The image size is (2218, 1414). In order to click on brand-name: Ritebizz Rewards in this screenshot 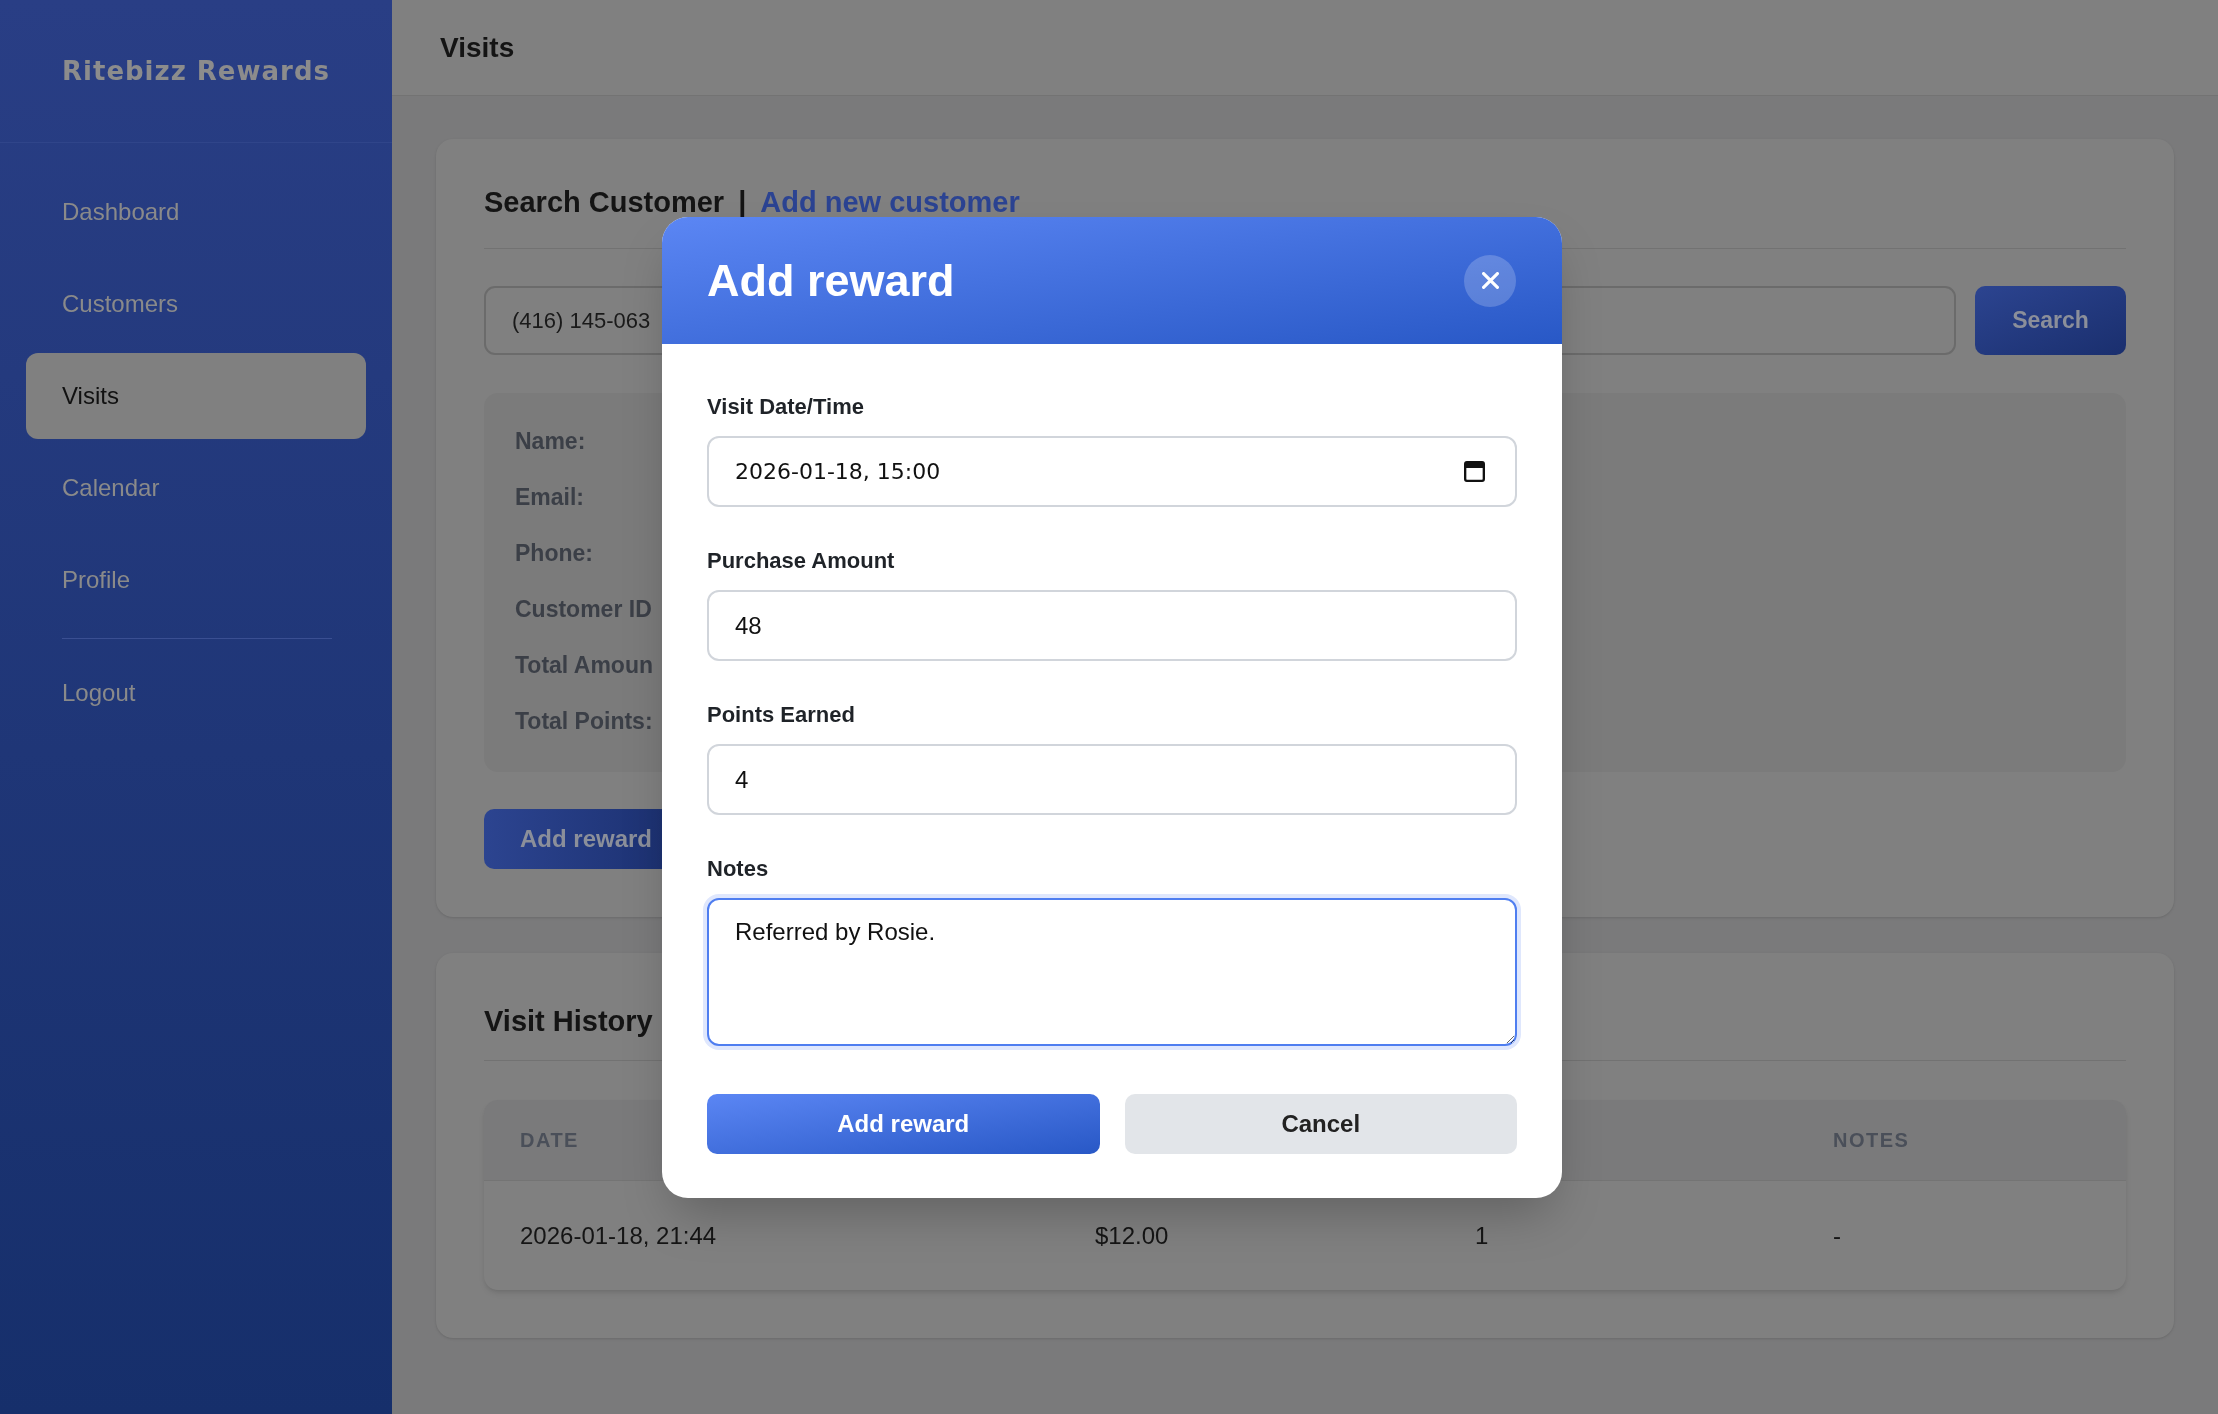, I will do `click(196, 71)`.